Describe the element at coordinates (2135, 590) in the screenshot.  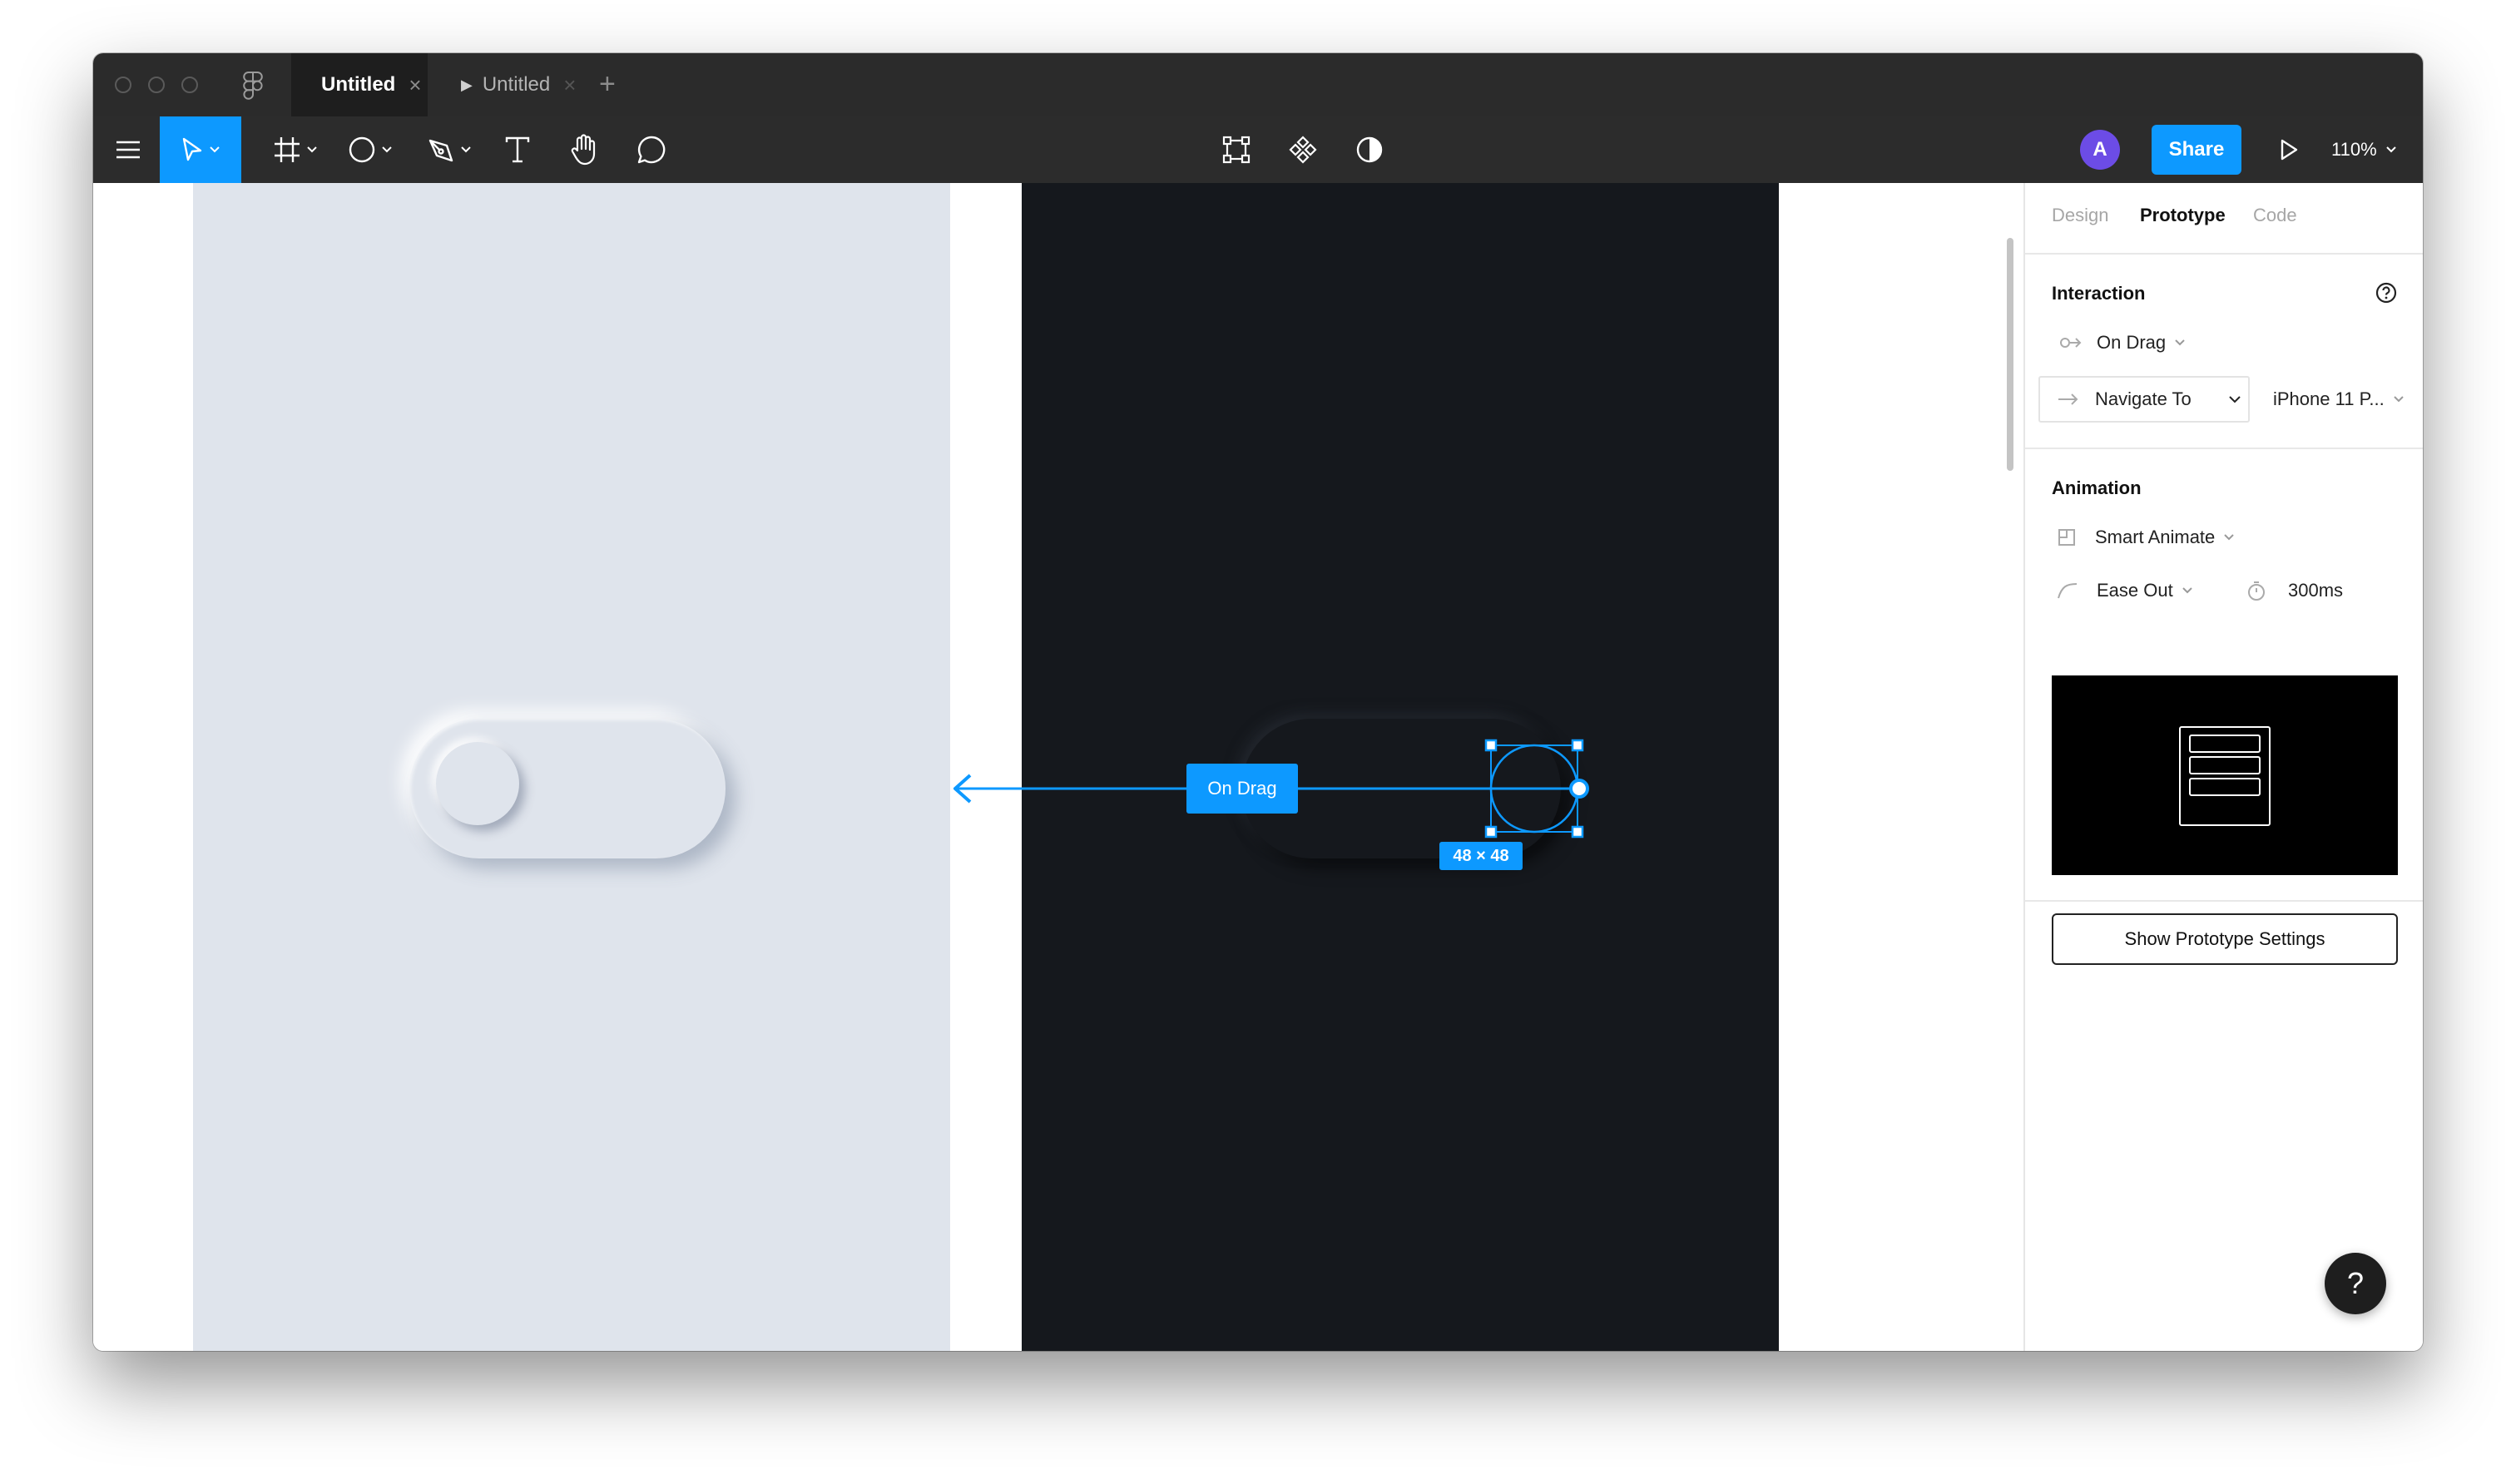
I see `easing-value: Ease Out` at that location.